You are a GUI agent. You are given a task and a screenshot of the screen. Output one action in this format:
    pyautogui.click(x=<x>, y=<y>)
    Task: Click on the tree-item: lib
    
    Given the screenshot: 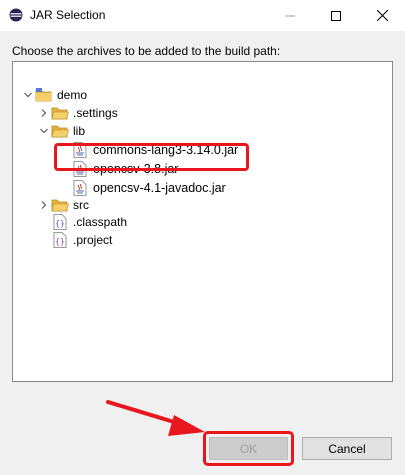 What is the action you would take?
    pyautogui.click(x=61, y=131)
    